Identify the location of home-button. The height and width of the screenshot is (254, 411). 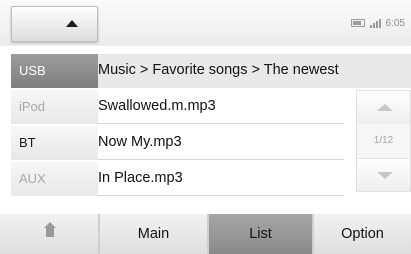
(49, 234).